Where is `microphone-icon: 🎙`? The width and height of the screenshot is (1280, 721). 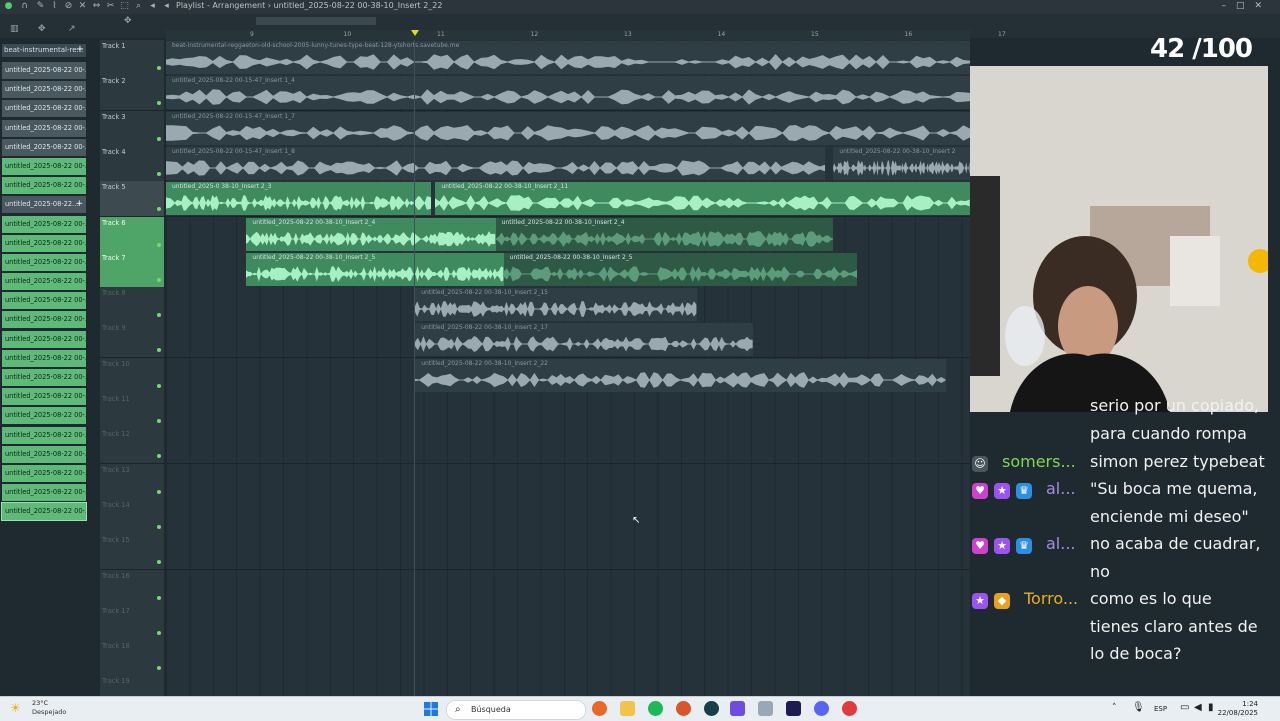
microphone-icon: 🎙 is located at coordinates (1138, 707).